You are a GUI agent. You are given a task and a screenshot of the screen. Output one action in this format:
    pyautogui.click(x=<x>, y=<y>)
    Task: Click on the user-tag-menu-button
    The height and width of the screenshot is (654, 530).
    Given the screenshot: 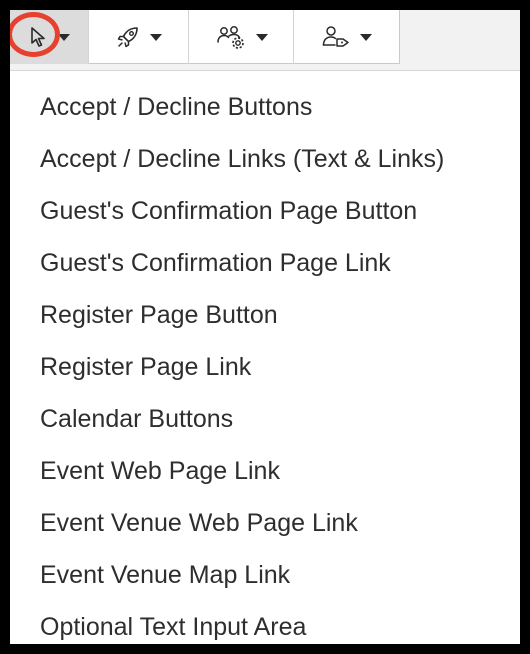 What is the action you would take?
    pyautogui.click(x=346, y=37)
    